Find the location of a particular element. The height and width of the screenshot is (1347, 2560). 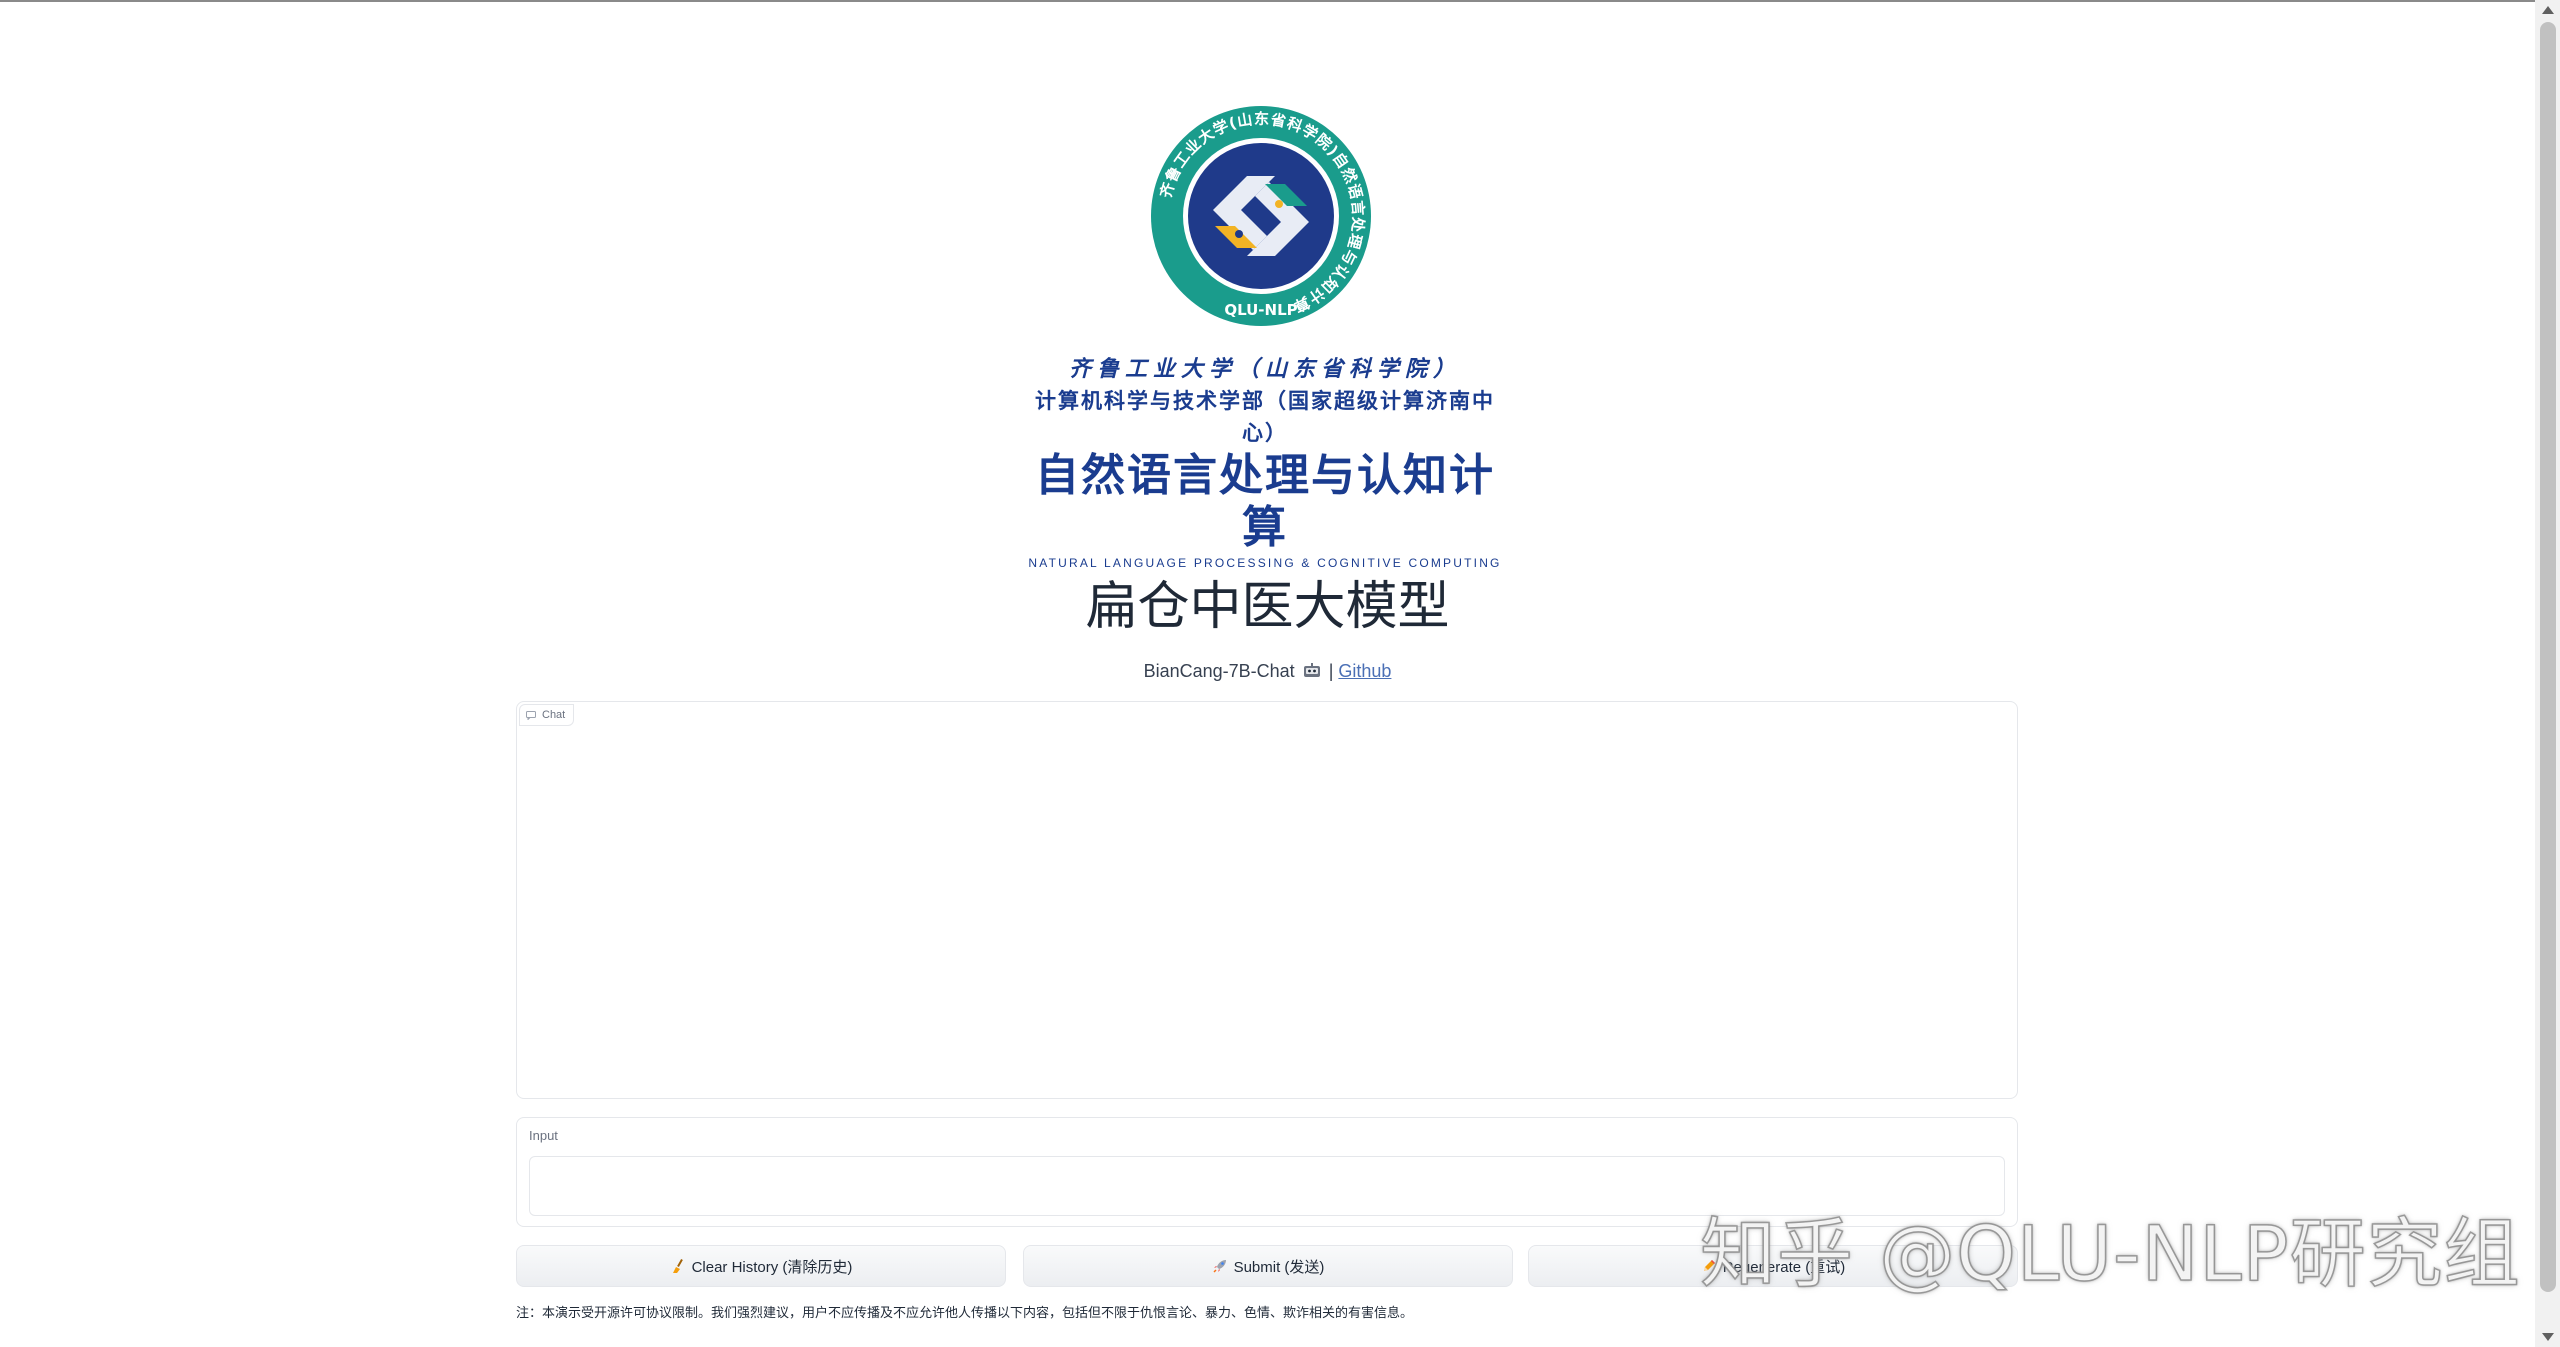

brand-university: 齐鲁工业大学（山东省科学院） is located at coordinates (1264, 369).